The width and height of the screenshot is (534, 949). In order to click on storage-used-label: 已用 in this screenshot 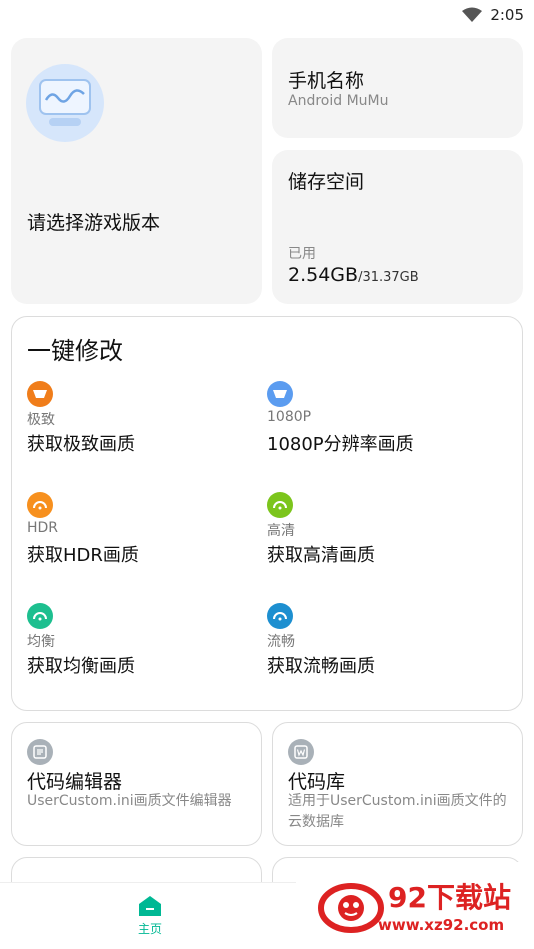, I will do `click(302, 254)`.